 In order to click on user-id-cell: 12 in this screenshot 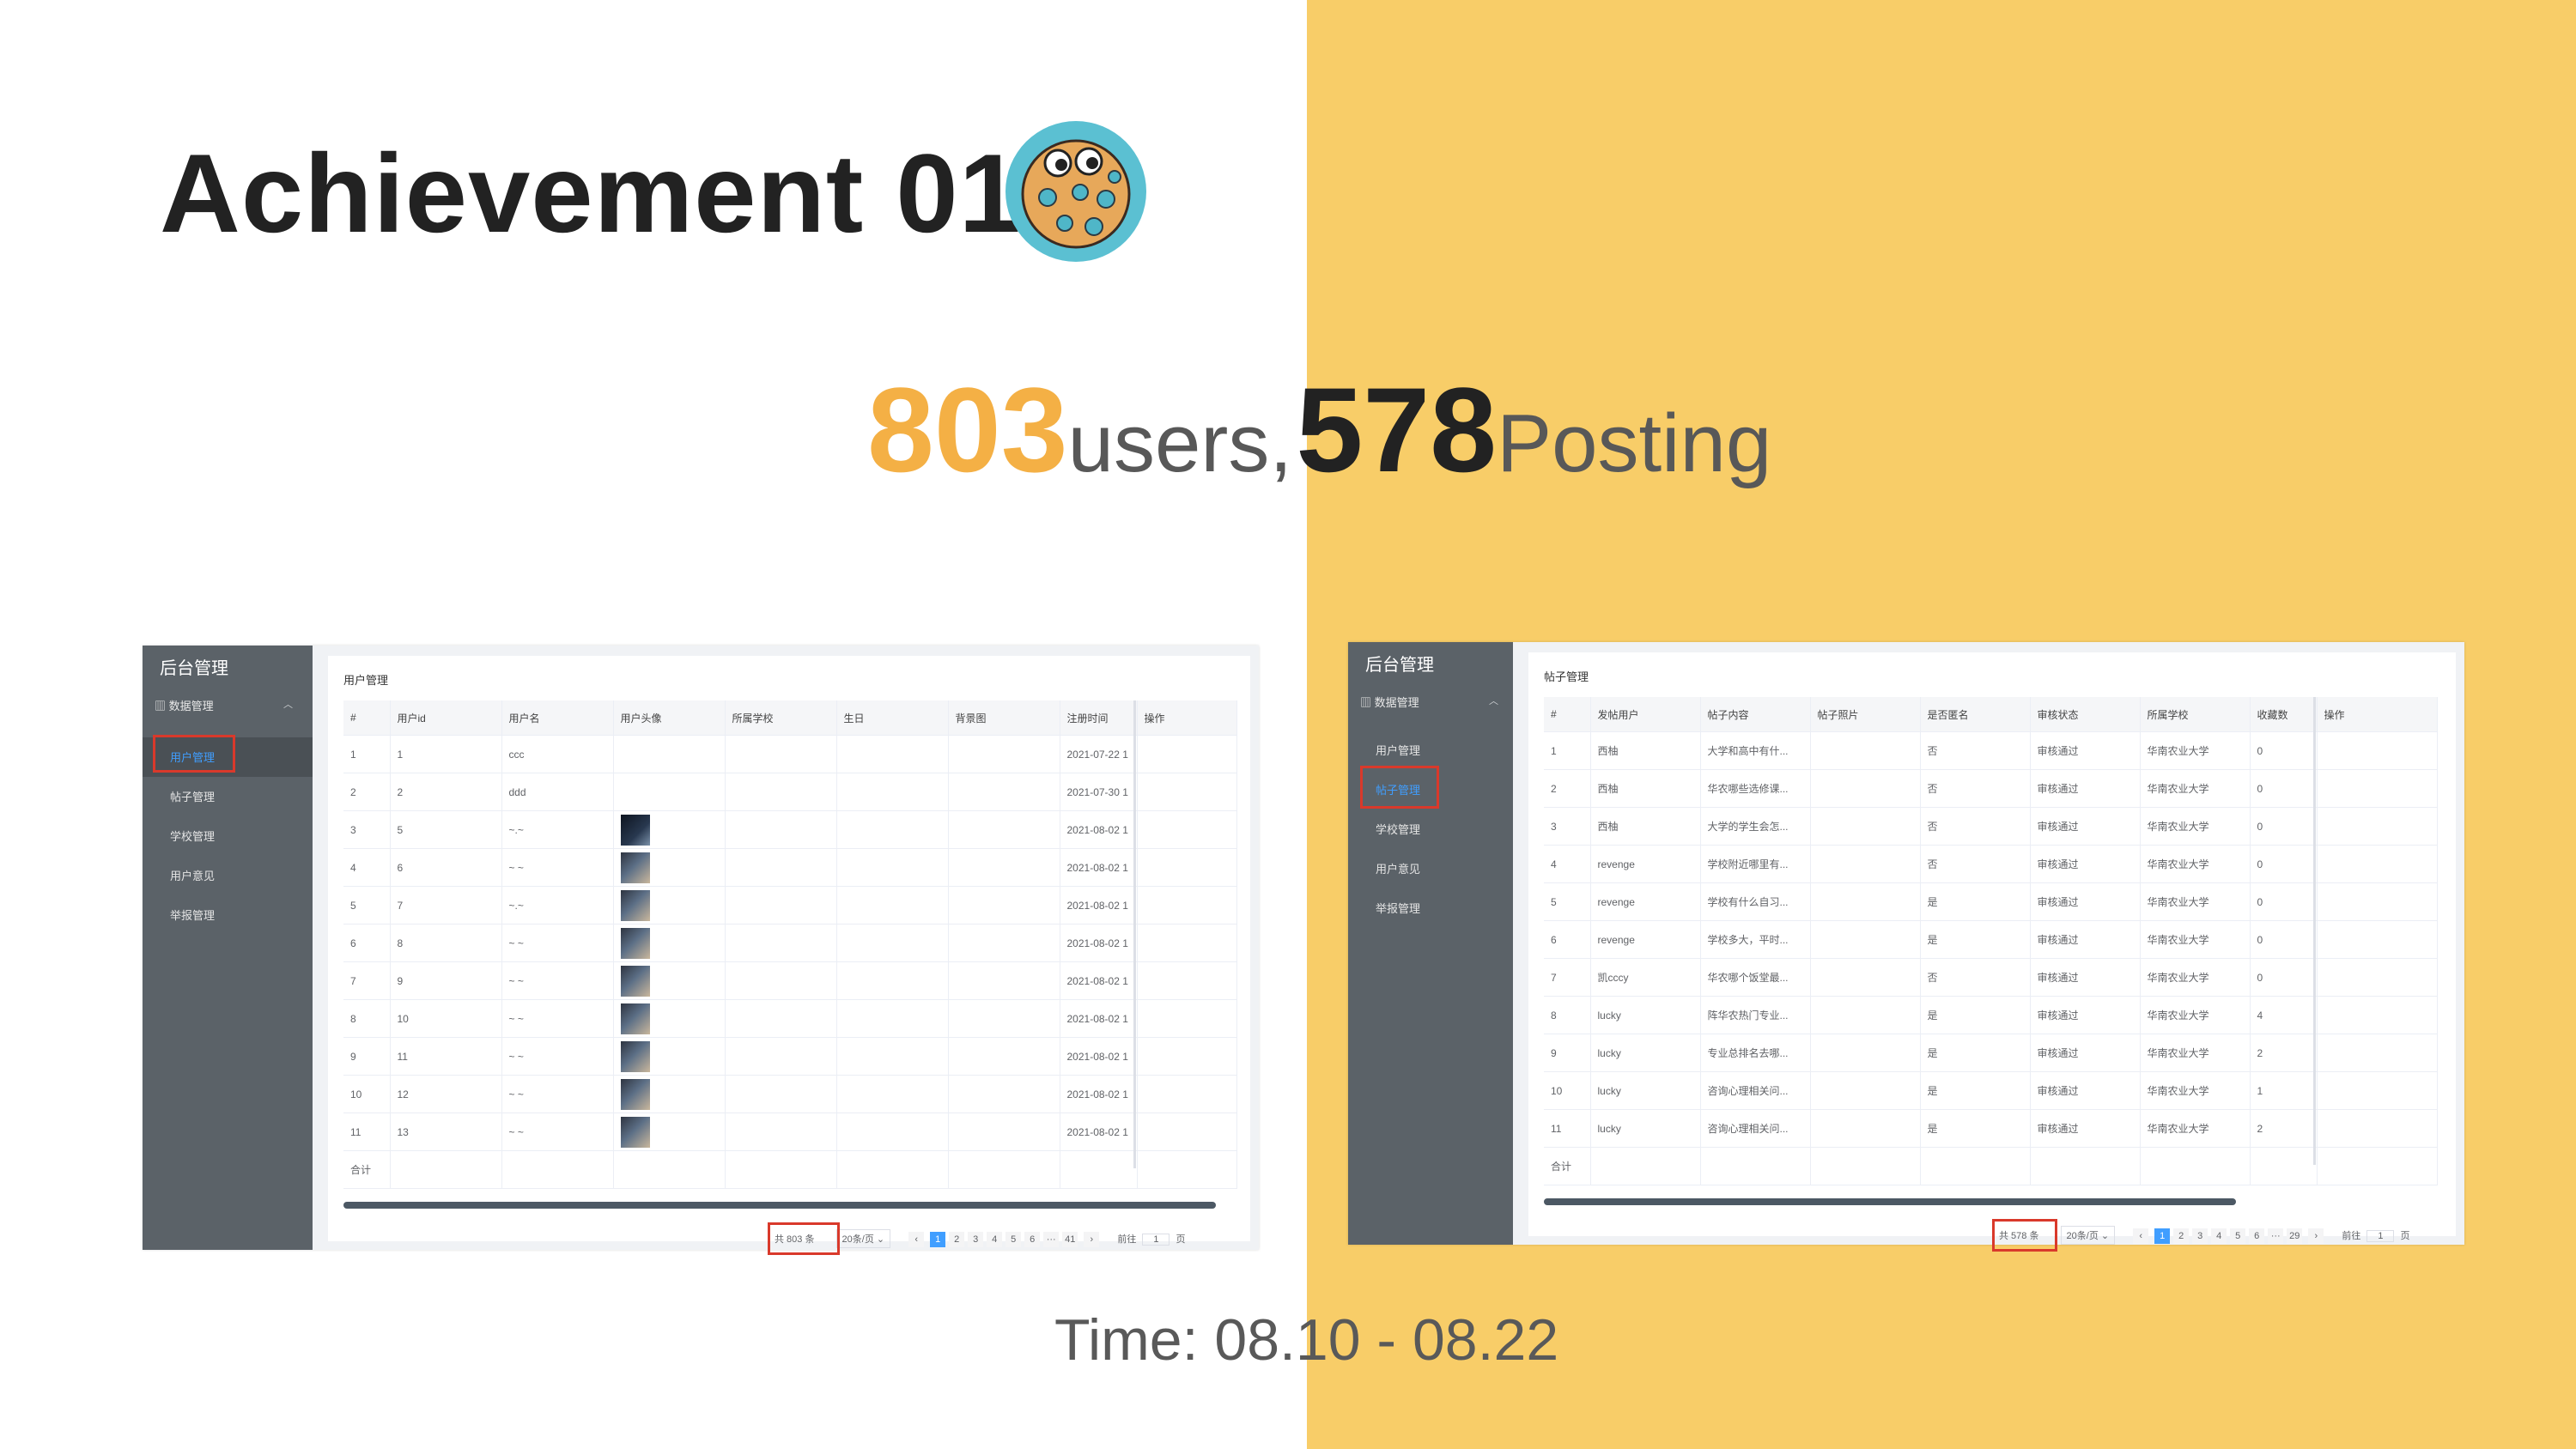, I will do `click(446, 1094)`.